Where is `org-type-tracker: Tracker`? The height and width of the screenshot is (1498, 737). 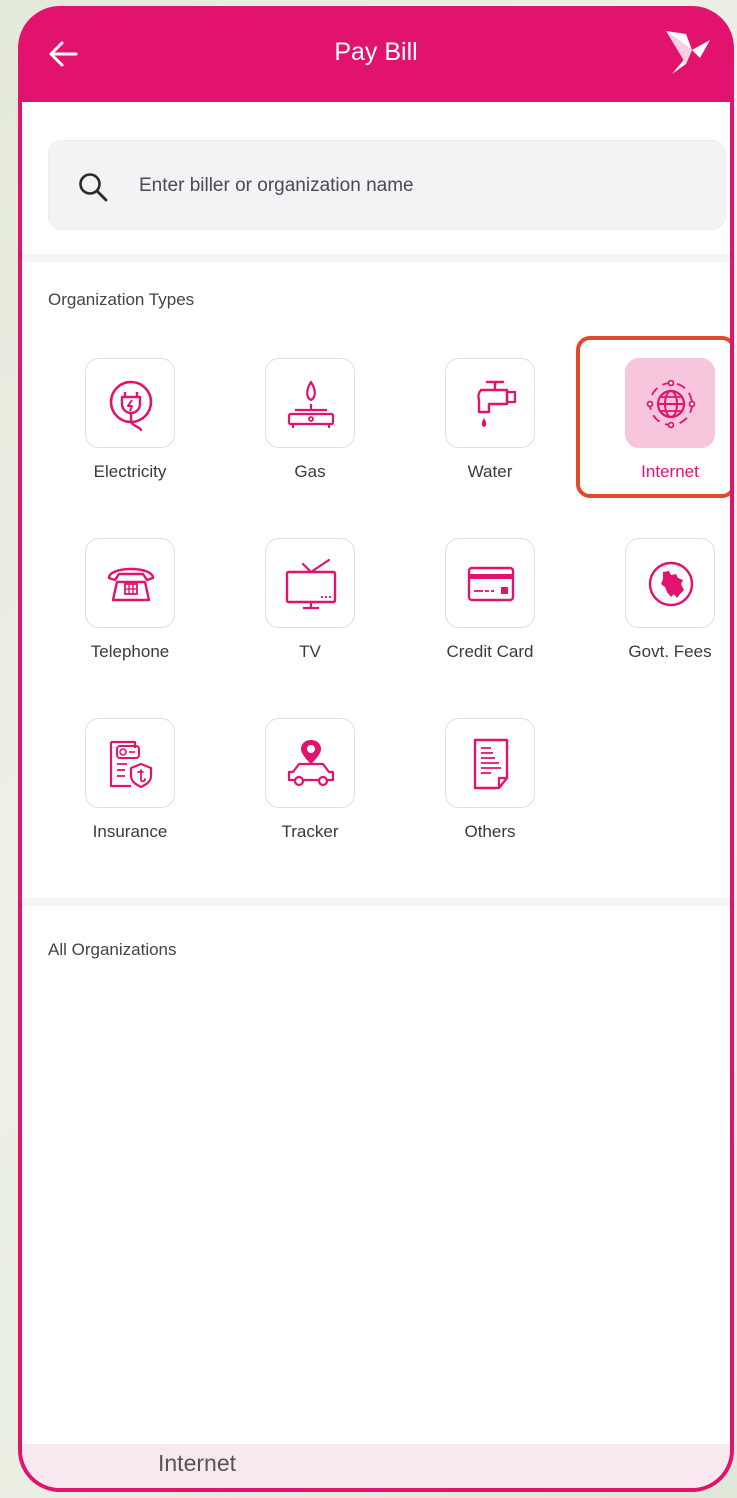 org-type-tracker: Tracker is located at coordinates (310, 793).